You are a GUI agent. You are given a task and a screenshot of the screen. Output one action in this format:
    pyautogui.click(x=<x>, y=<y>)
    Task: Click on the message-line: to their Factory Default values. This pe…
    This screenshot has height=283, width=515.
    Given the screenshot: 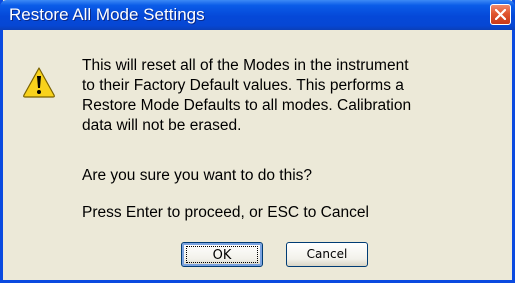 What is the action you would take?
    pyautogui.click(x=243, y=85)
    